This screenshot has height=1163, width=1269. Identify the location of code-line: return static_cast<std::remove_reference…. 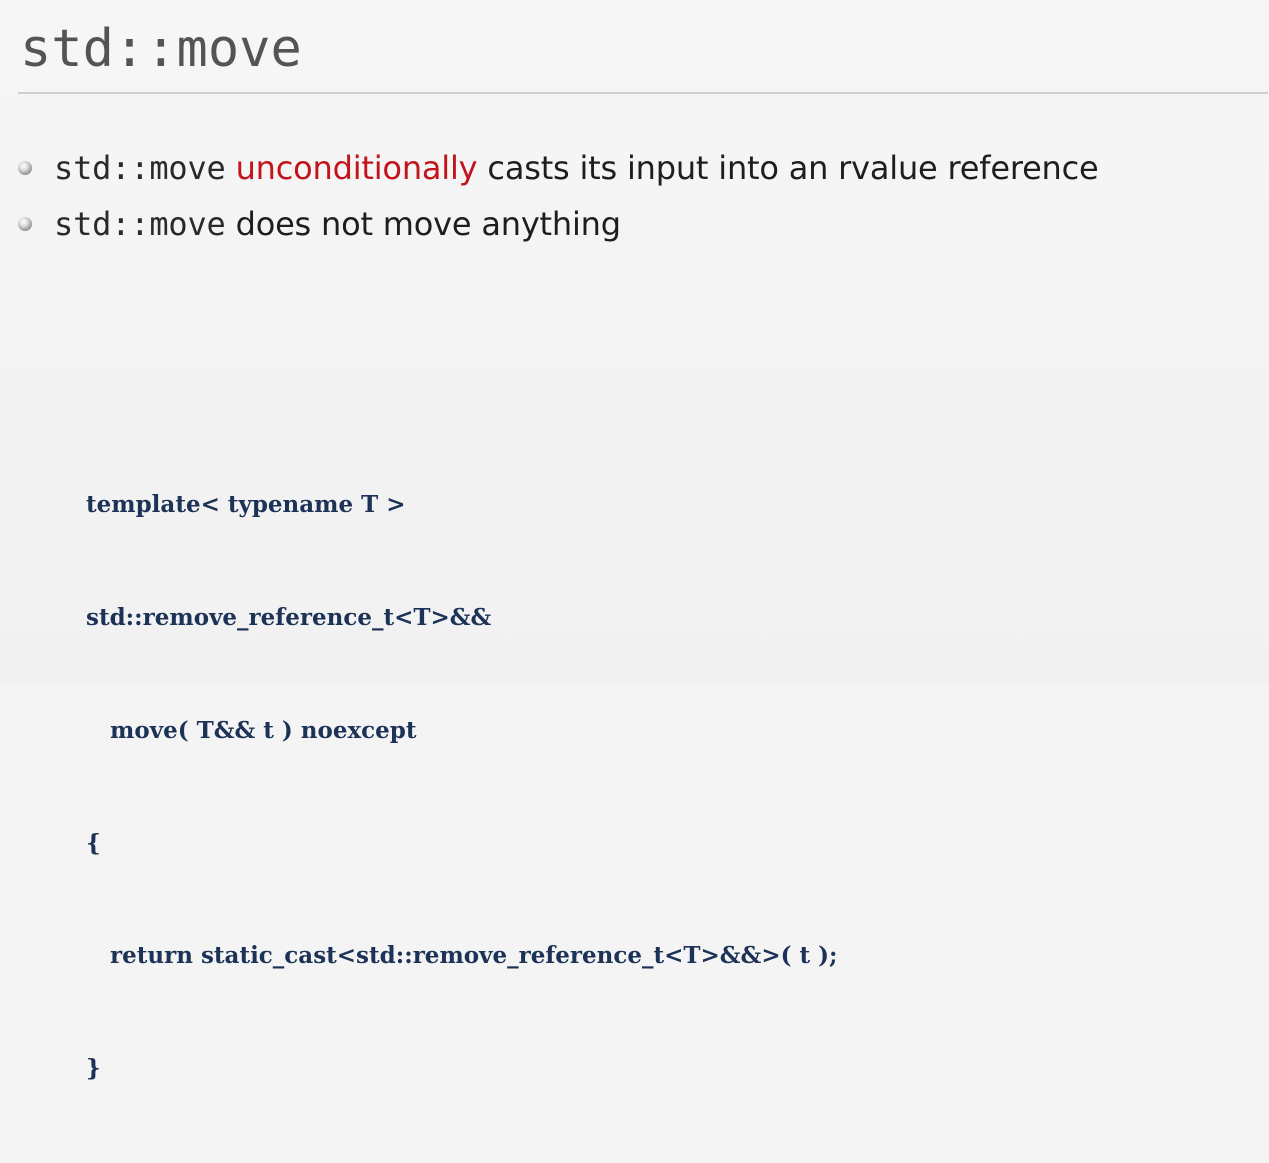
(462, 956).